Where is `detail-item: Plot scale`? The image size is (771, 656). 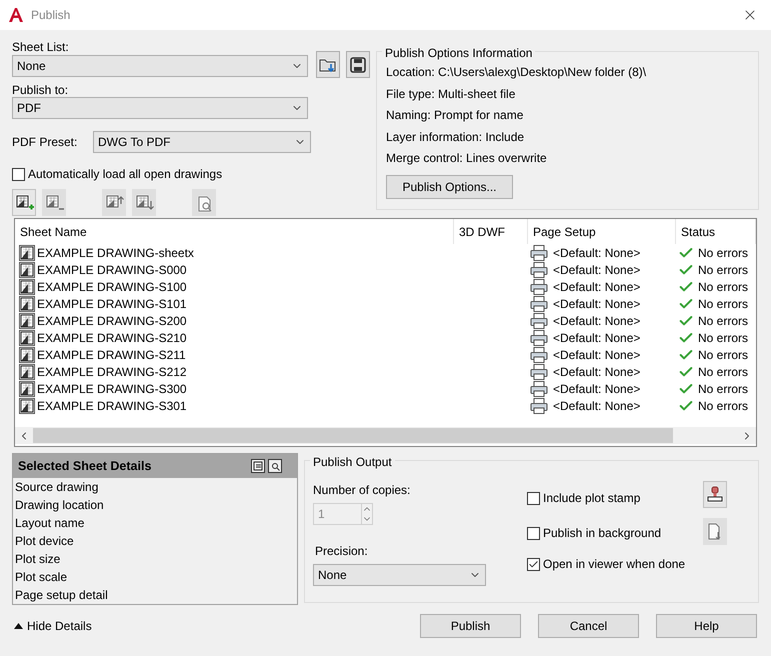 detail-item: Plot scale is located at coordinates (41, 577).